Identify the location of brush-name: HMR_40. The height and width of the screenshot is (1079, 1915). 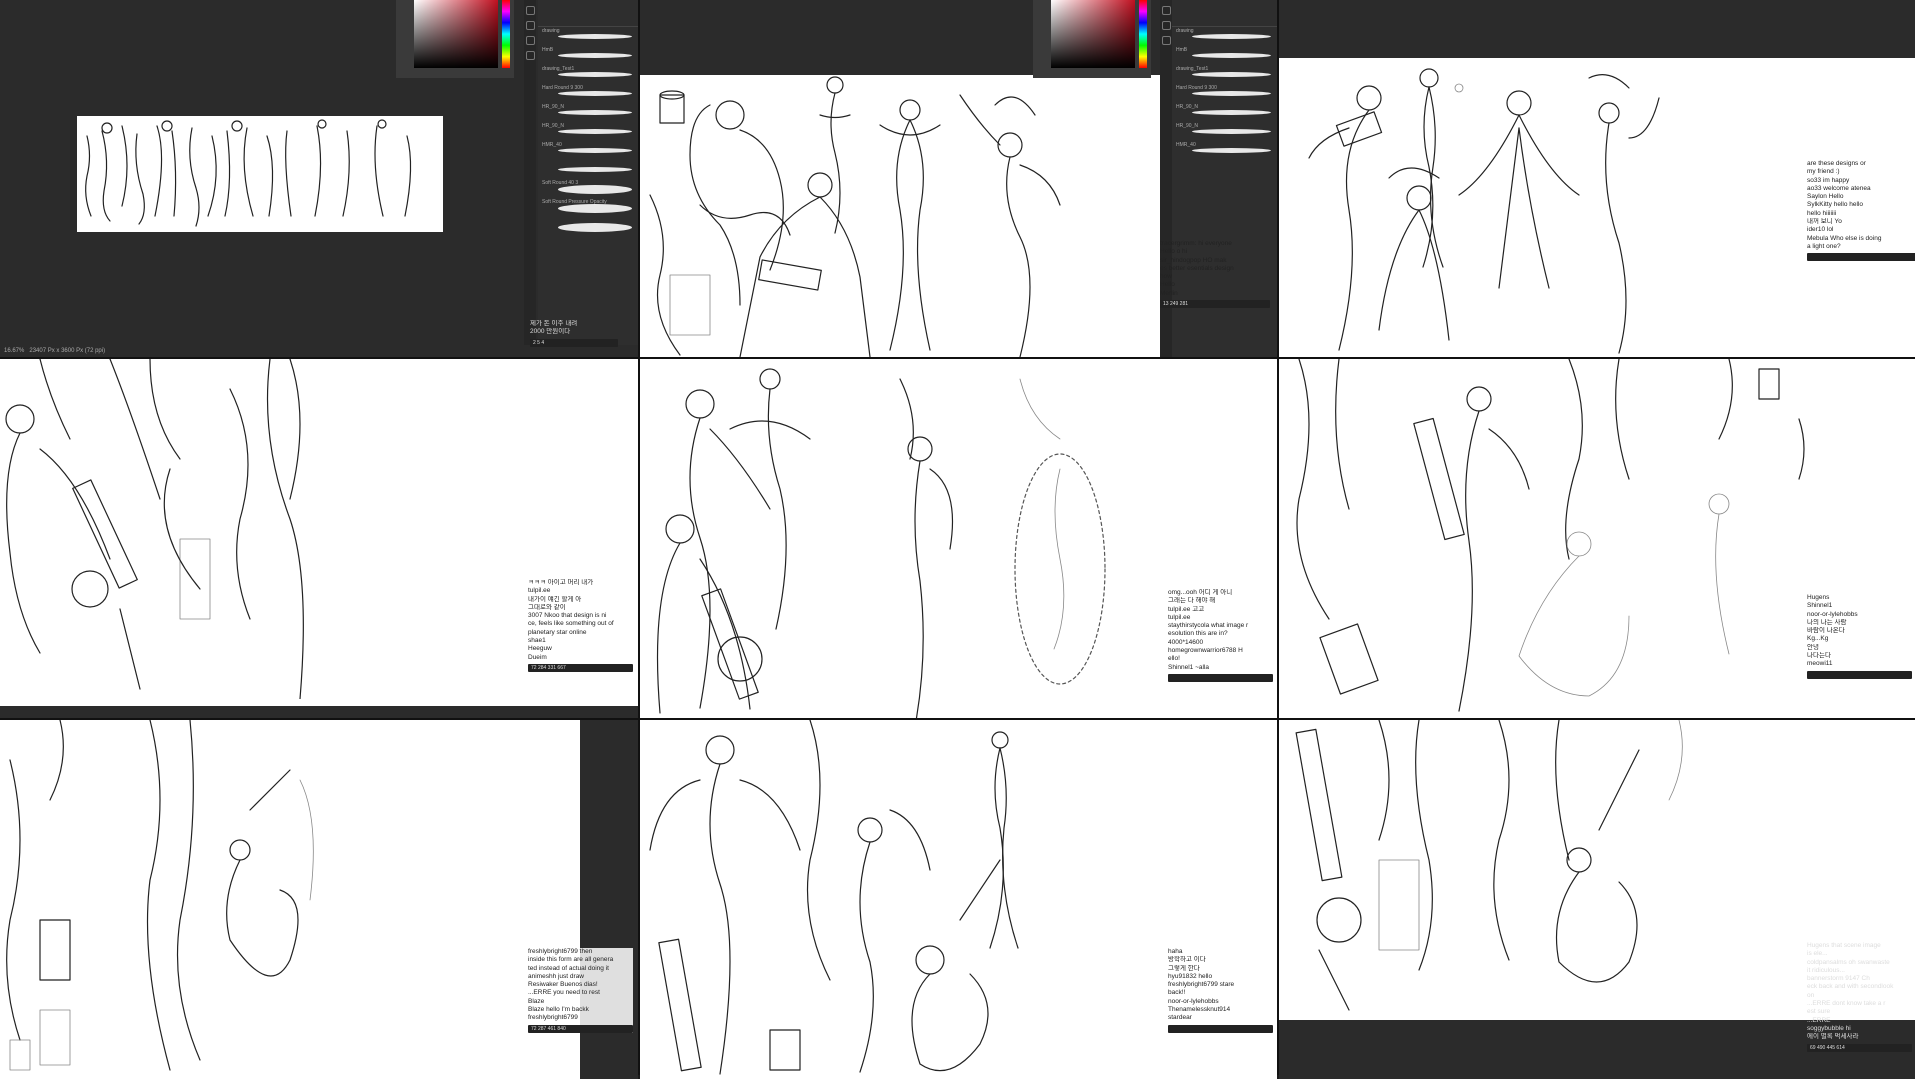
(1186, 145).